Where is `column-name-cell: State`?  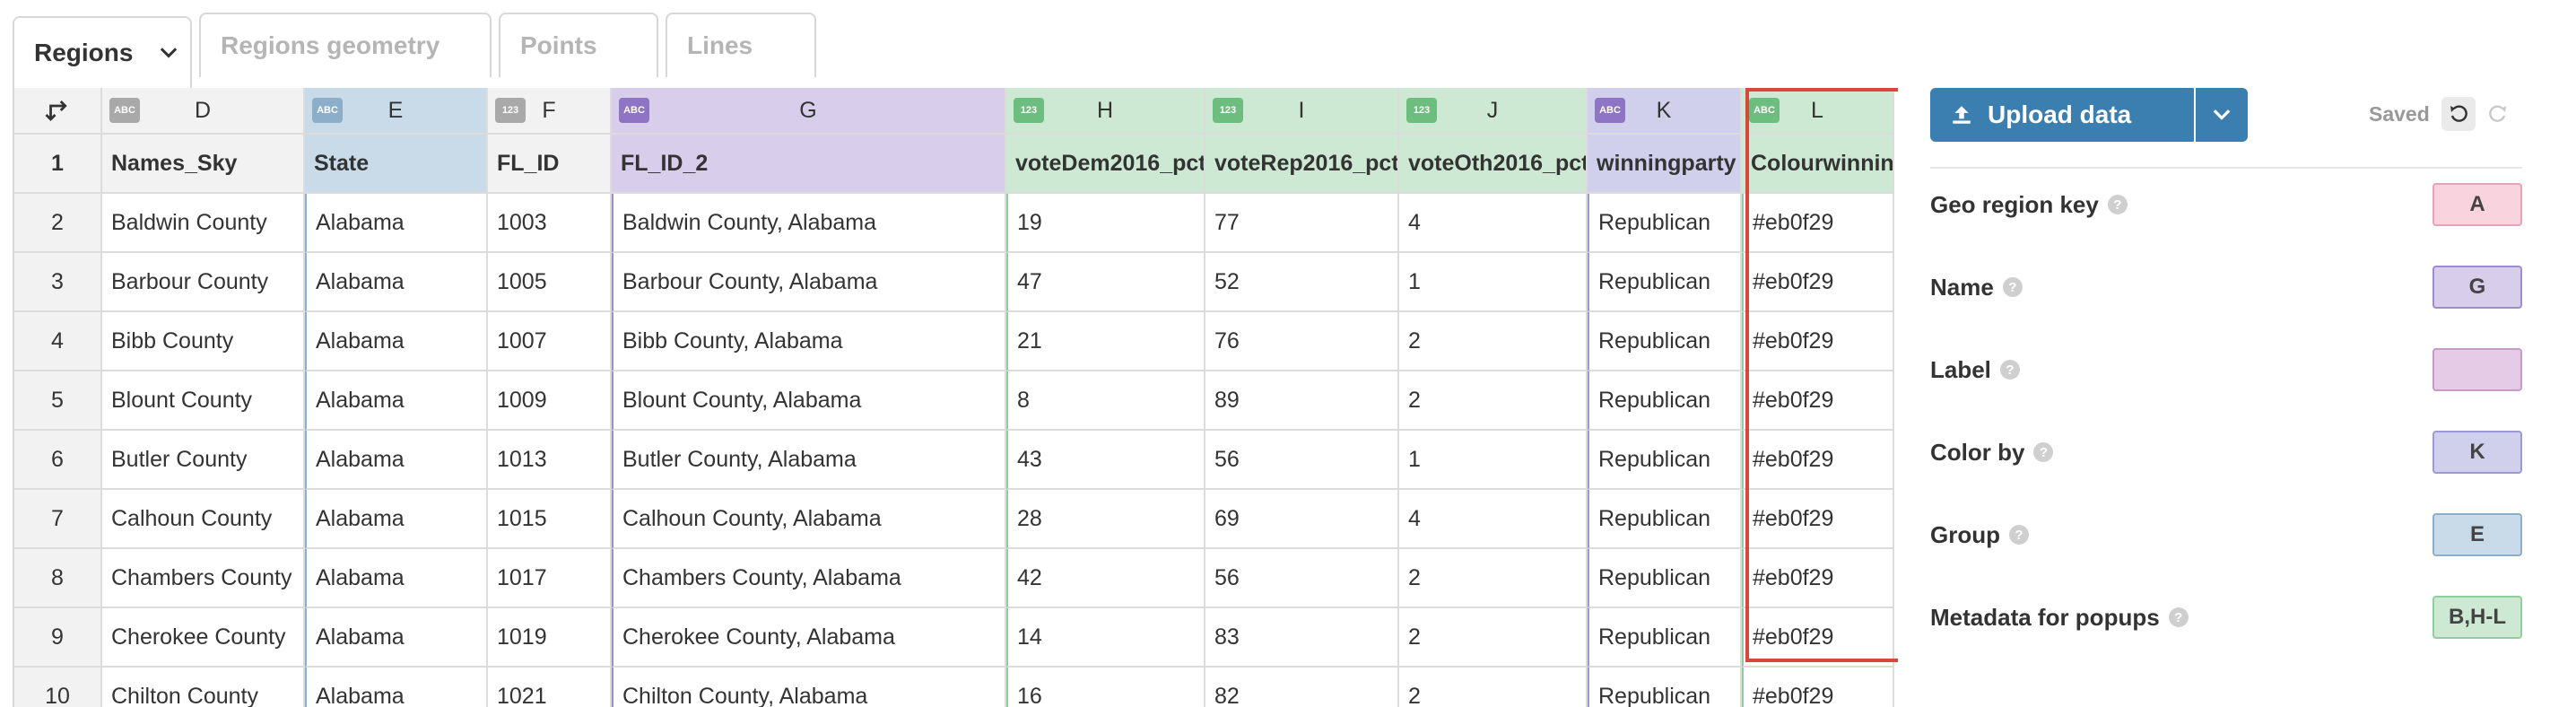
column-name-cell: State is located at coordinates (396, 165).